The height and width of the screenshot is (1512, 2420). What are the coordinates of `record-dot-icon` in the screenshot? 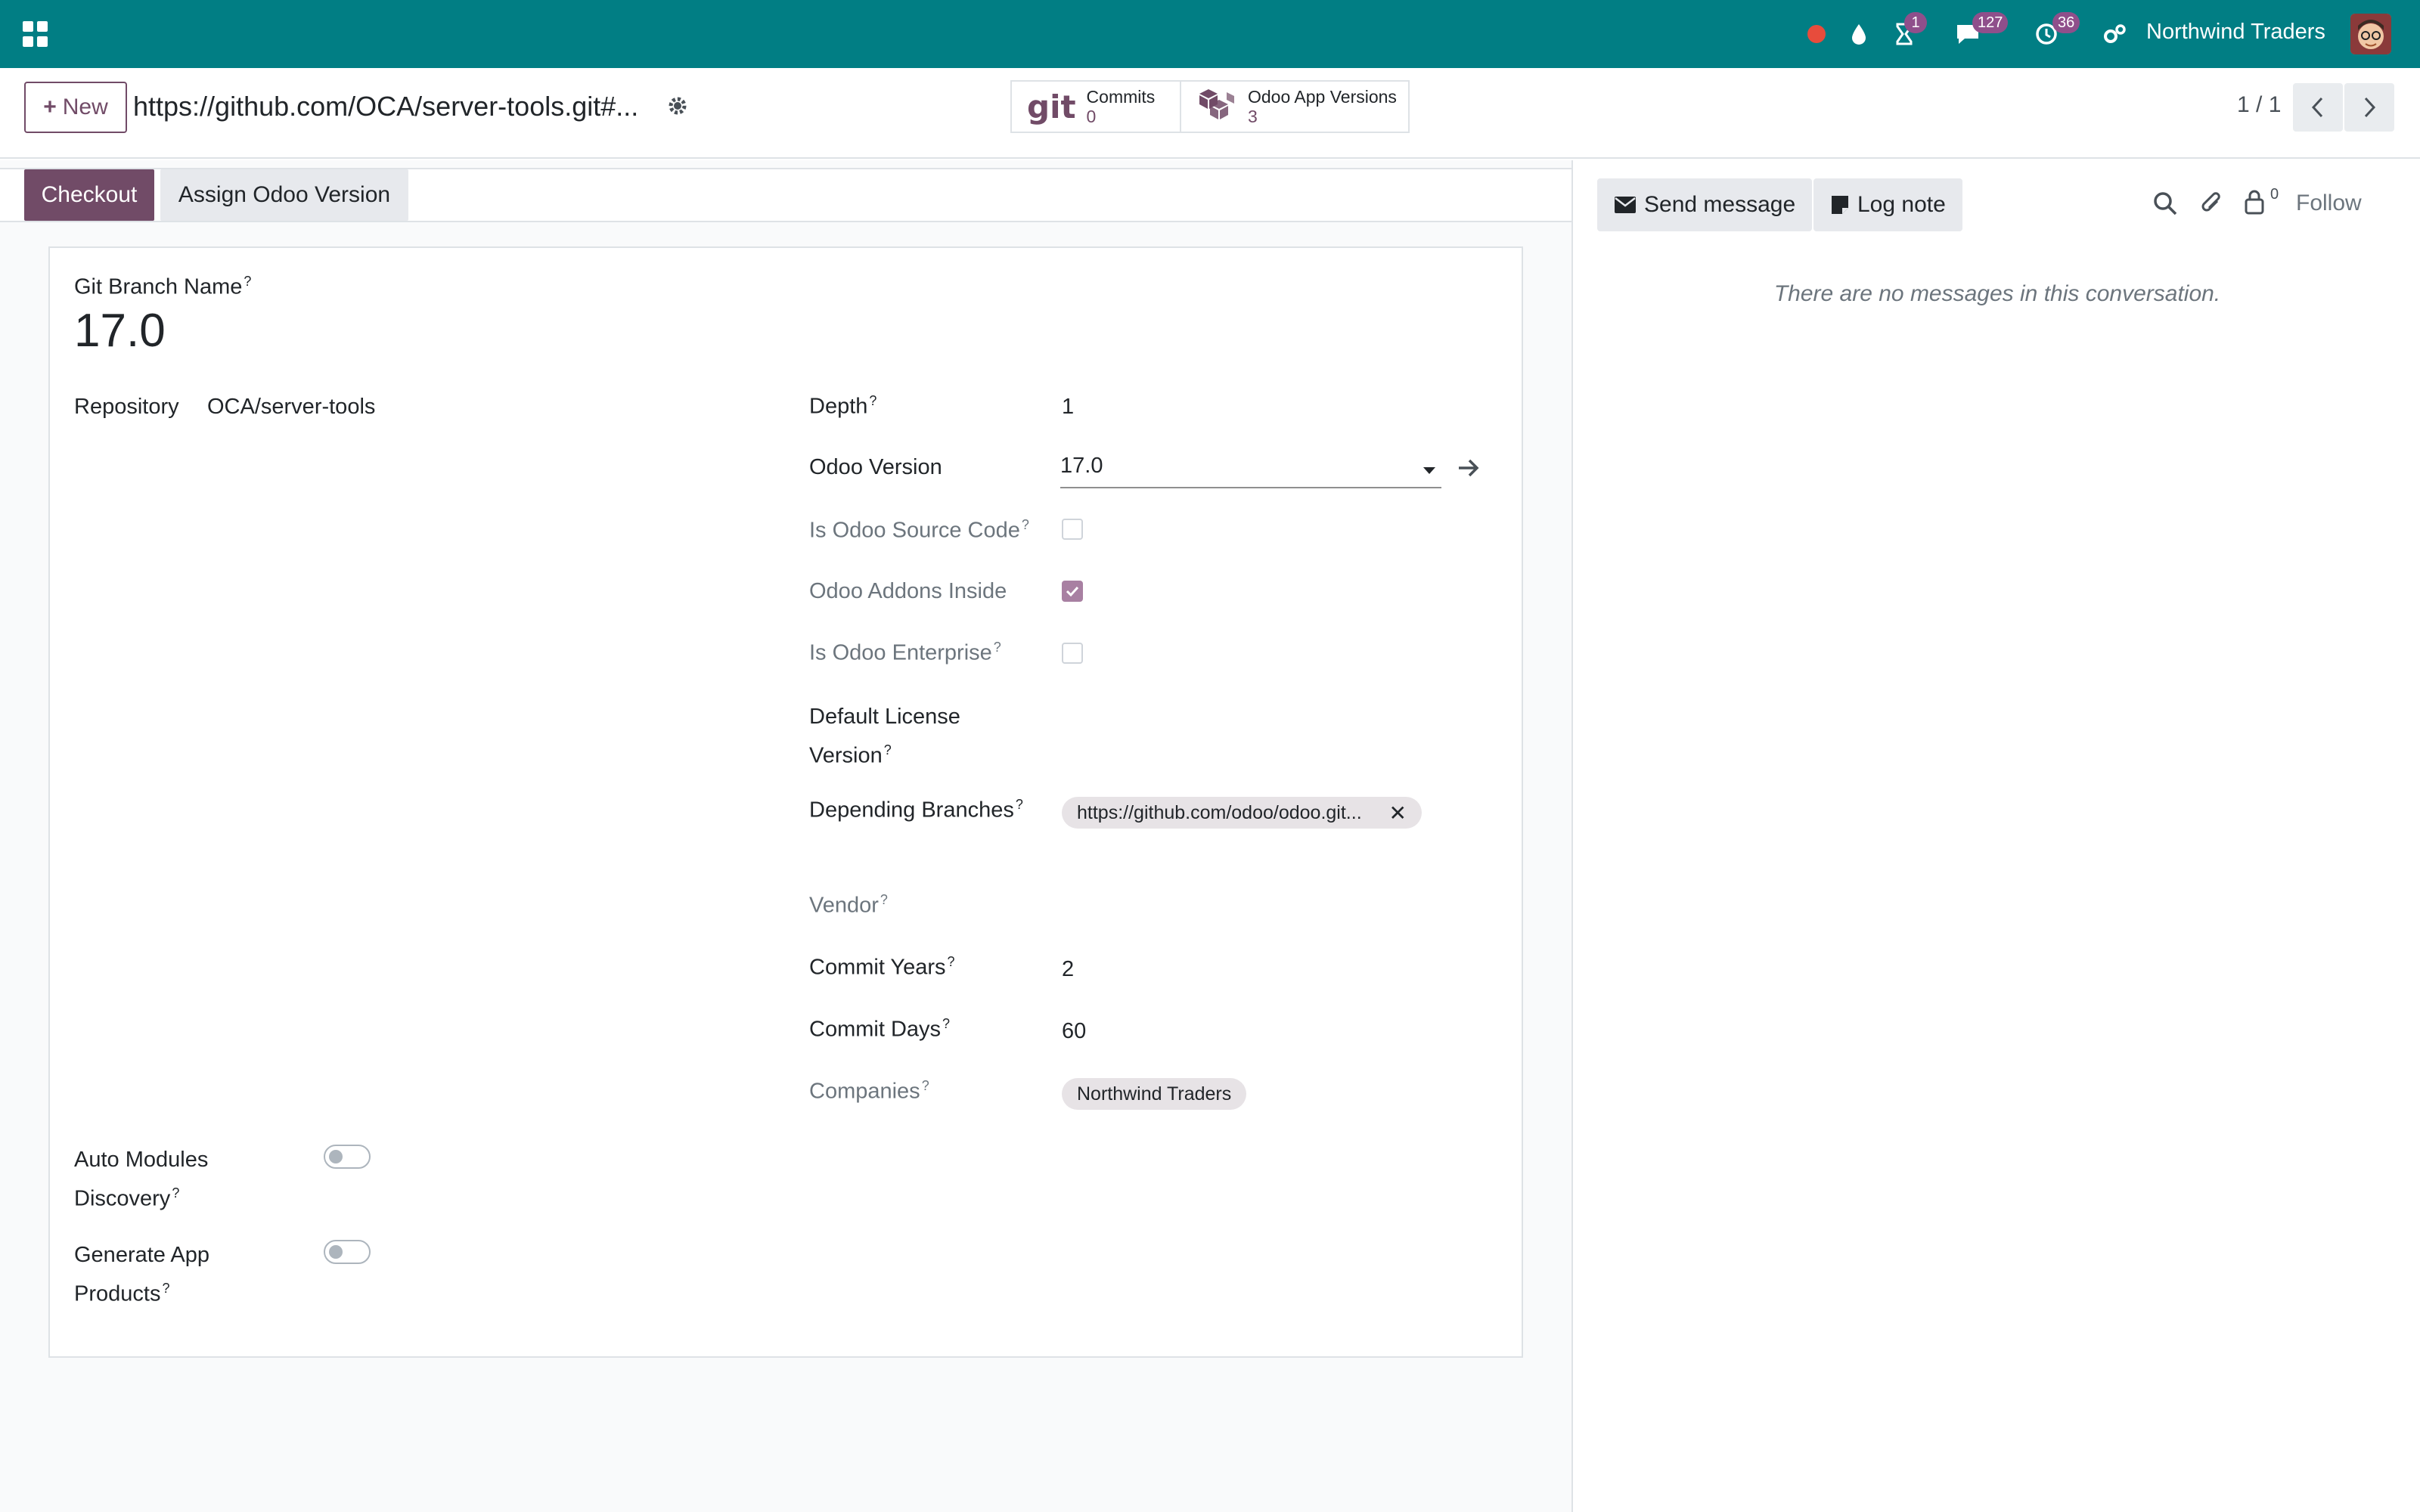 It's located at (1816, 34).